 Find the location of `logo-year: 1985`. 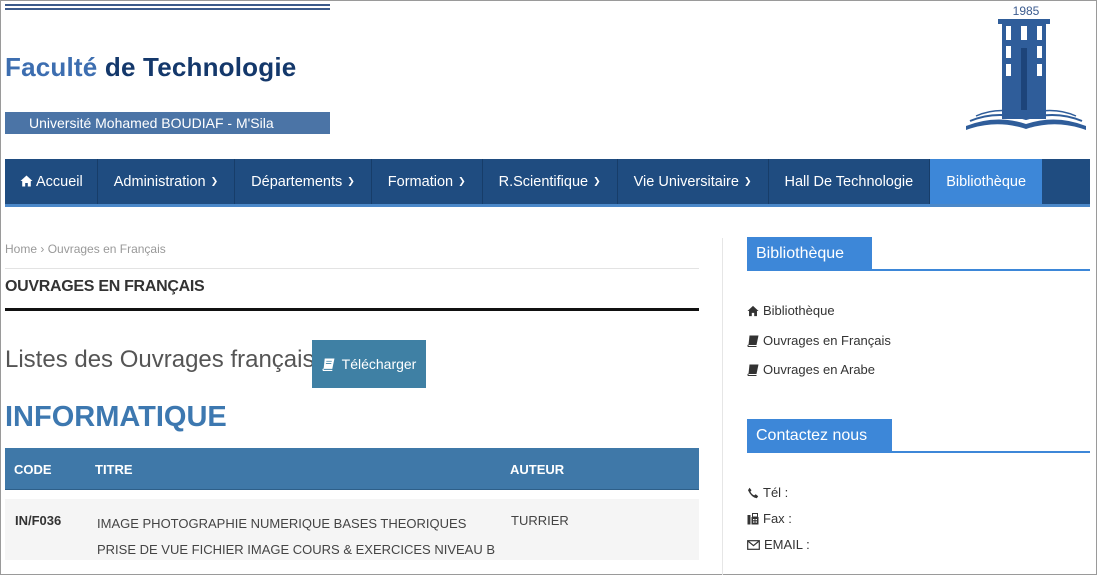

logo-year: 1985 is located at coordinates (1026, 11).